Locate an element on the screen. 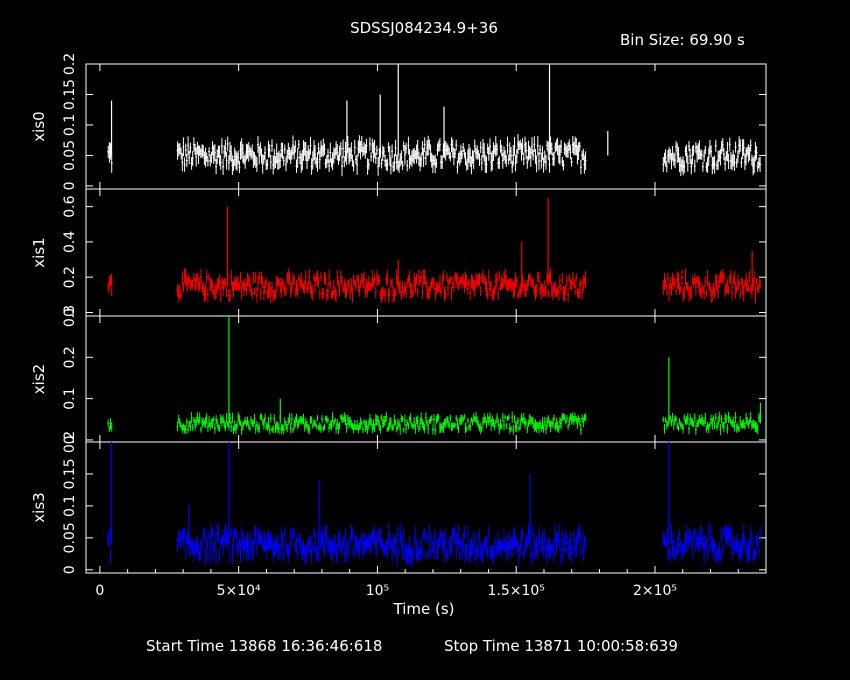 This screenshot has width=850, height=680. chart-title: SDSSJ084234.9+36 is located at coordinates (424, 28).